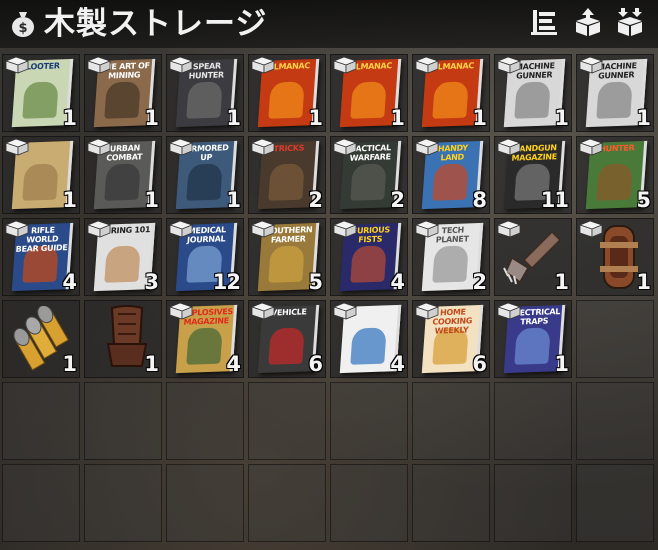  I want to click on inventory-slot: THE ART OF MINING 1, so click(123, 93).